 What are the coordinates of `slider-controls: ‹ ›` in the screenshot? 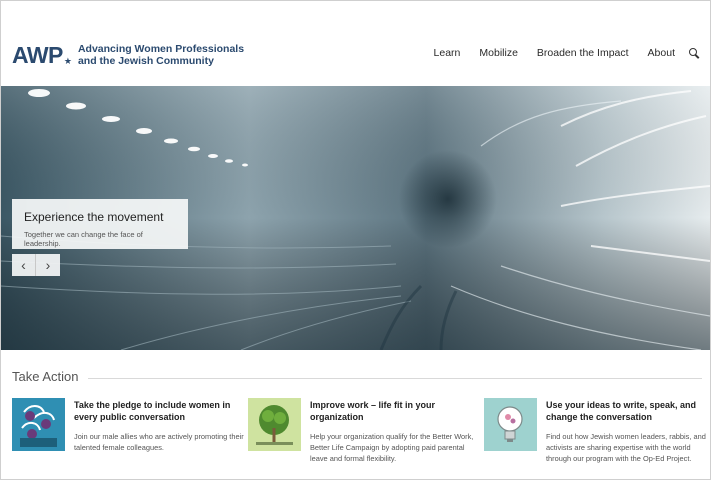 It's located at (36, 265).